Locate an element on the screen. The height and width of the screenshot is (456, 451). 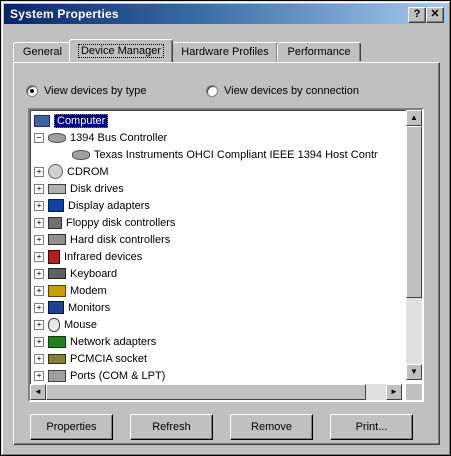
modem-icon is located at coordinates (57, 290).